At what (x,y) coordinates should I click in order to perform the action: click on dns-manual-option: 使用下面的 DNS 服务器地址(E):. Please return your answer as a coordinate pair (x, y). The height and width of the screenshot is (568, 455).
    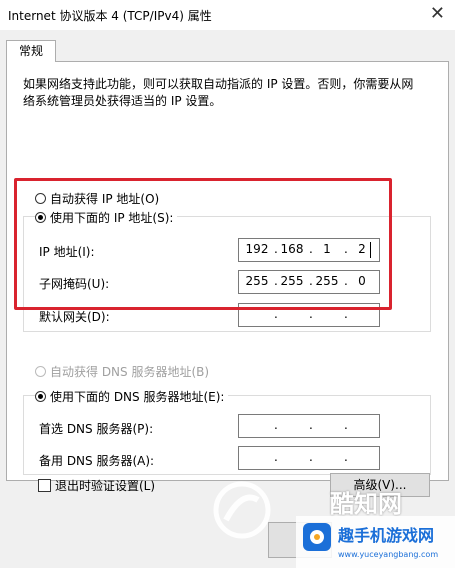
    Looking at the image, I should click on (132, 396).